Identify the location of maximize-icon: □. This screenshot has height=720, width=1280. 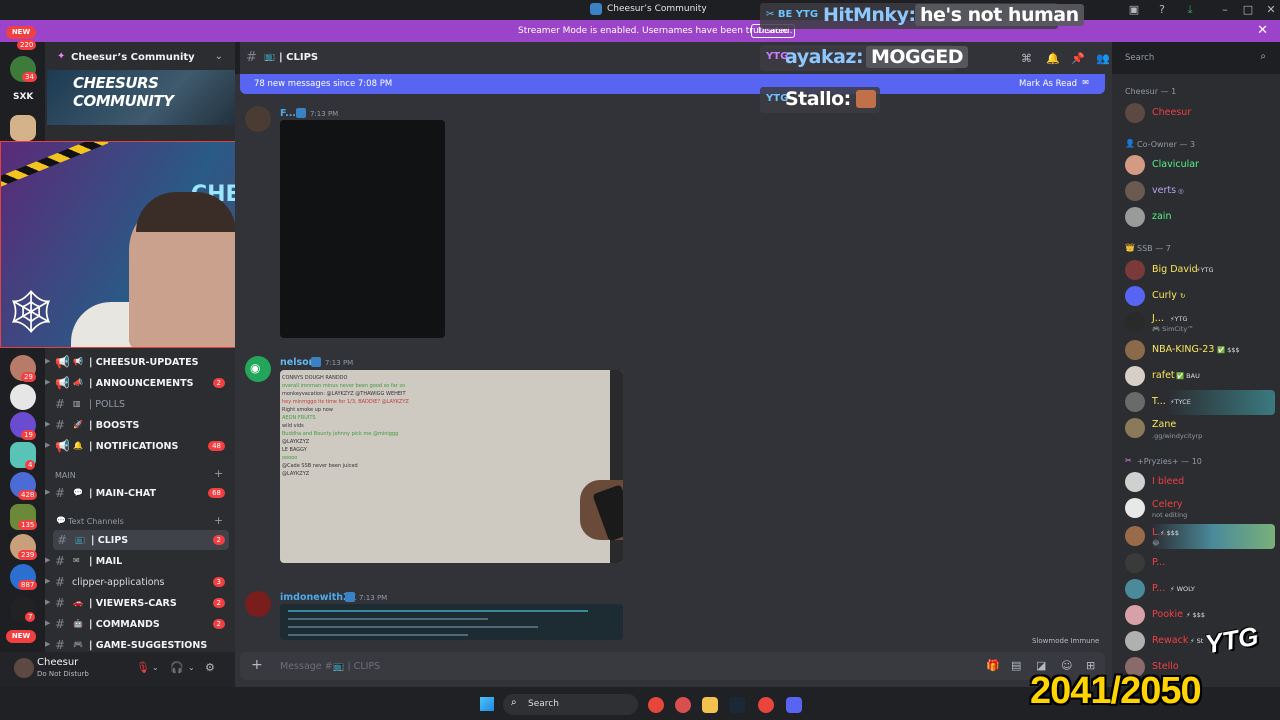
(1248, 10).